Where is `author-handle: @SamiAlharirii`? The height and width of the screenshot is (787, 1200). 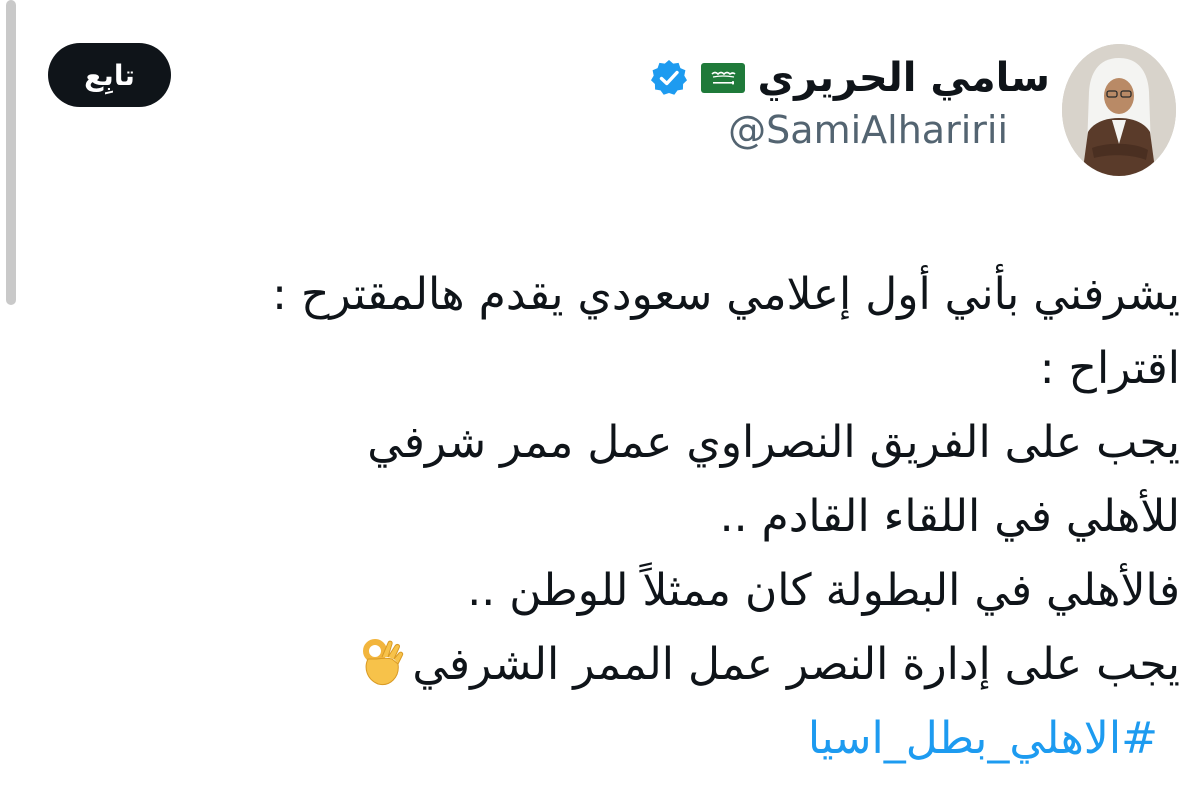 author-handle: @SamiAlharirii is located at coordinates (868, 130).